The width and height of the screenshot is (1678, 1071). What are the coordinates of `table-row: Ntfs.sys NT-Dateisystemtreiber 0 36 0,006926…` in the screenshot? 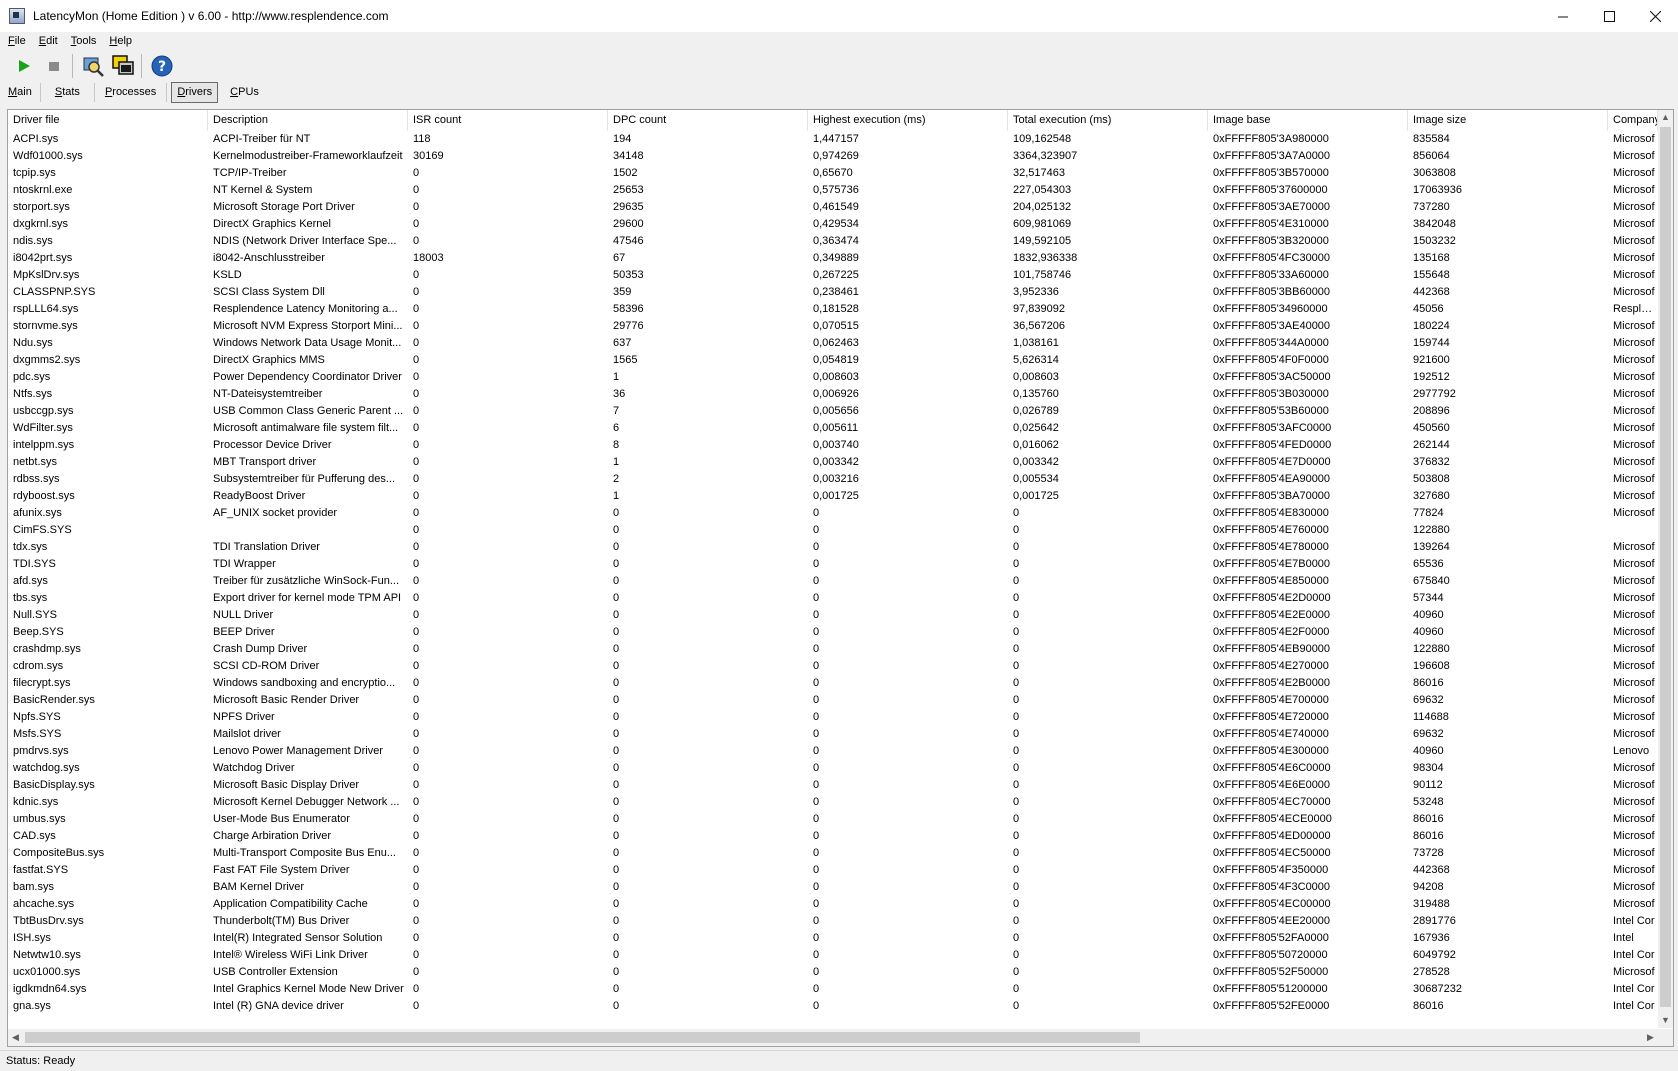 It's located at (833, 394).